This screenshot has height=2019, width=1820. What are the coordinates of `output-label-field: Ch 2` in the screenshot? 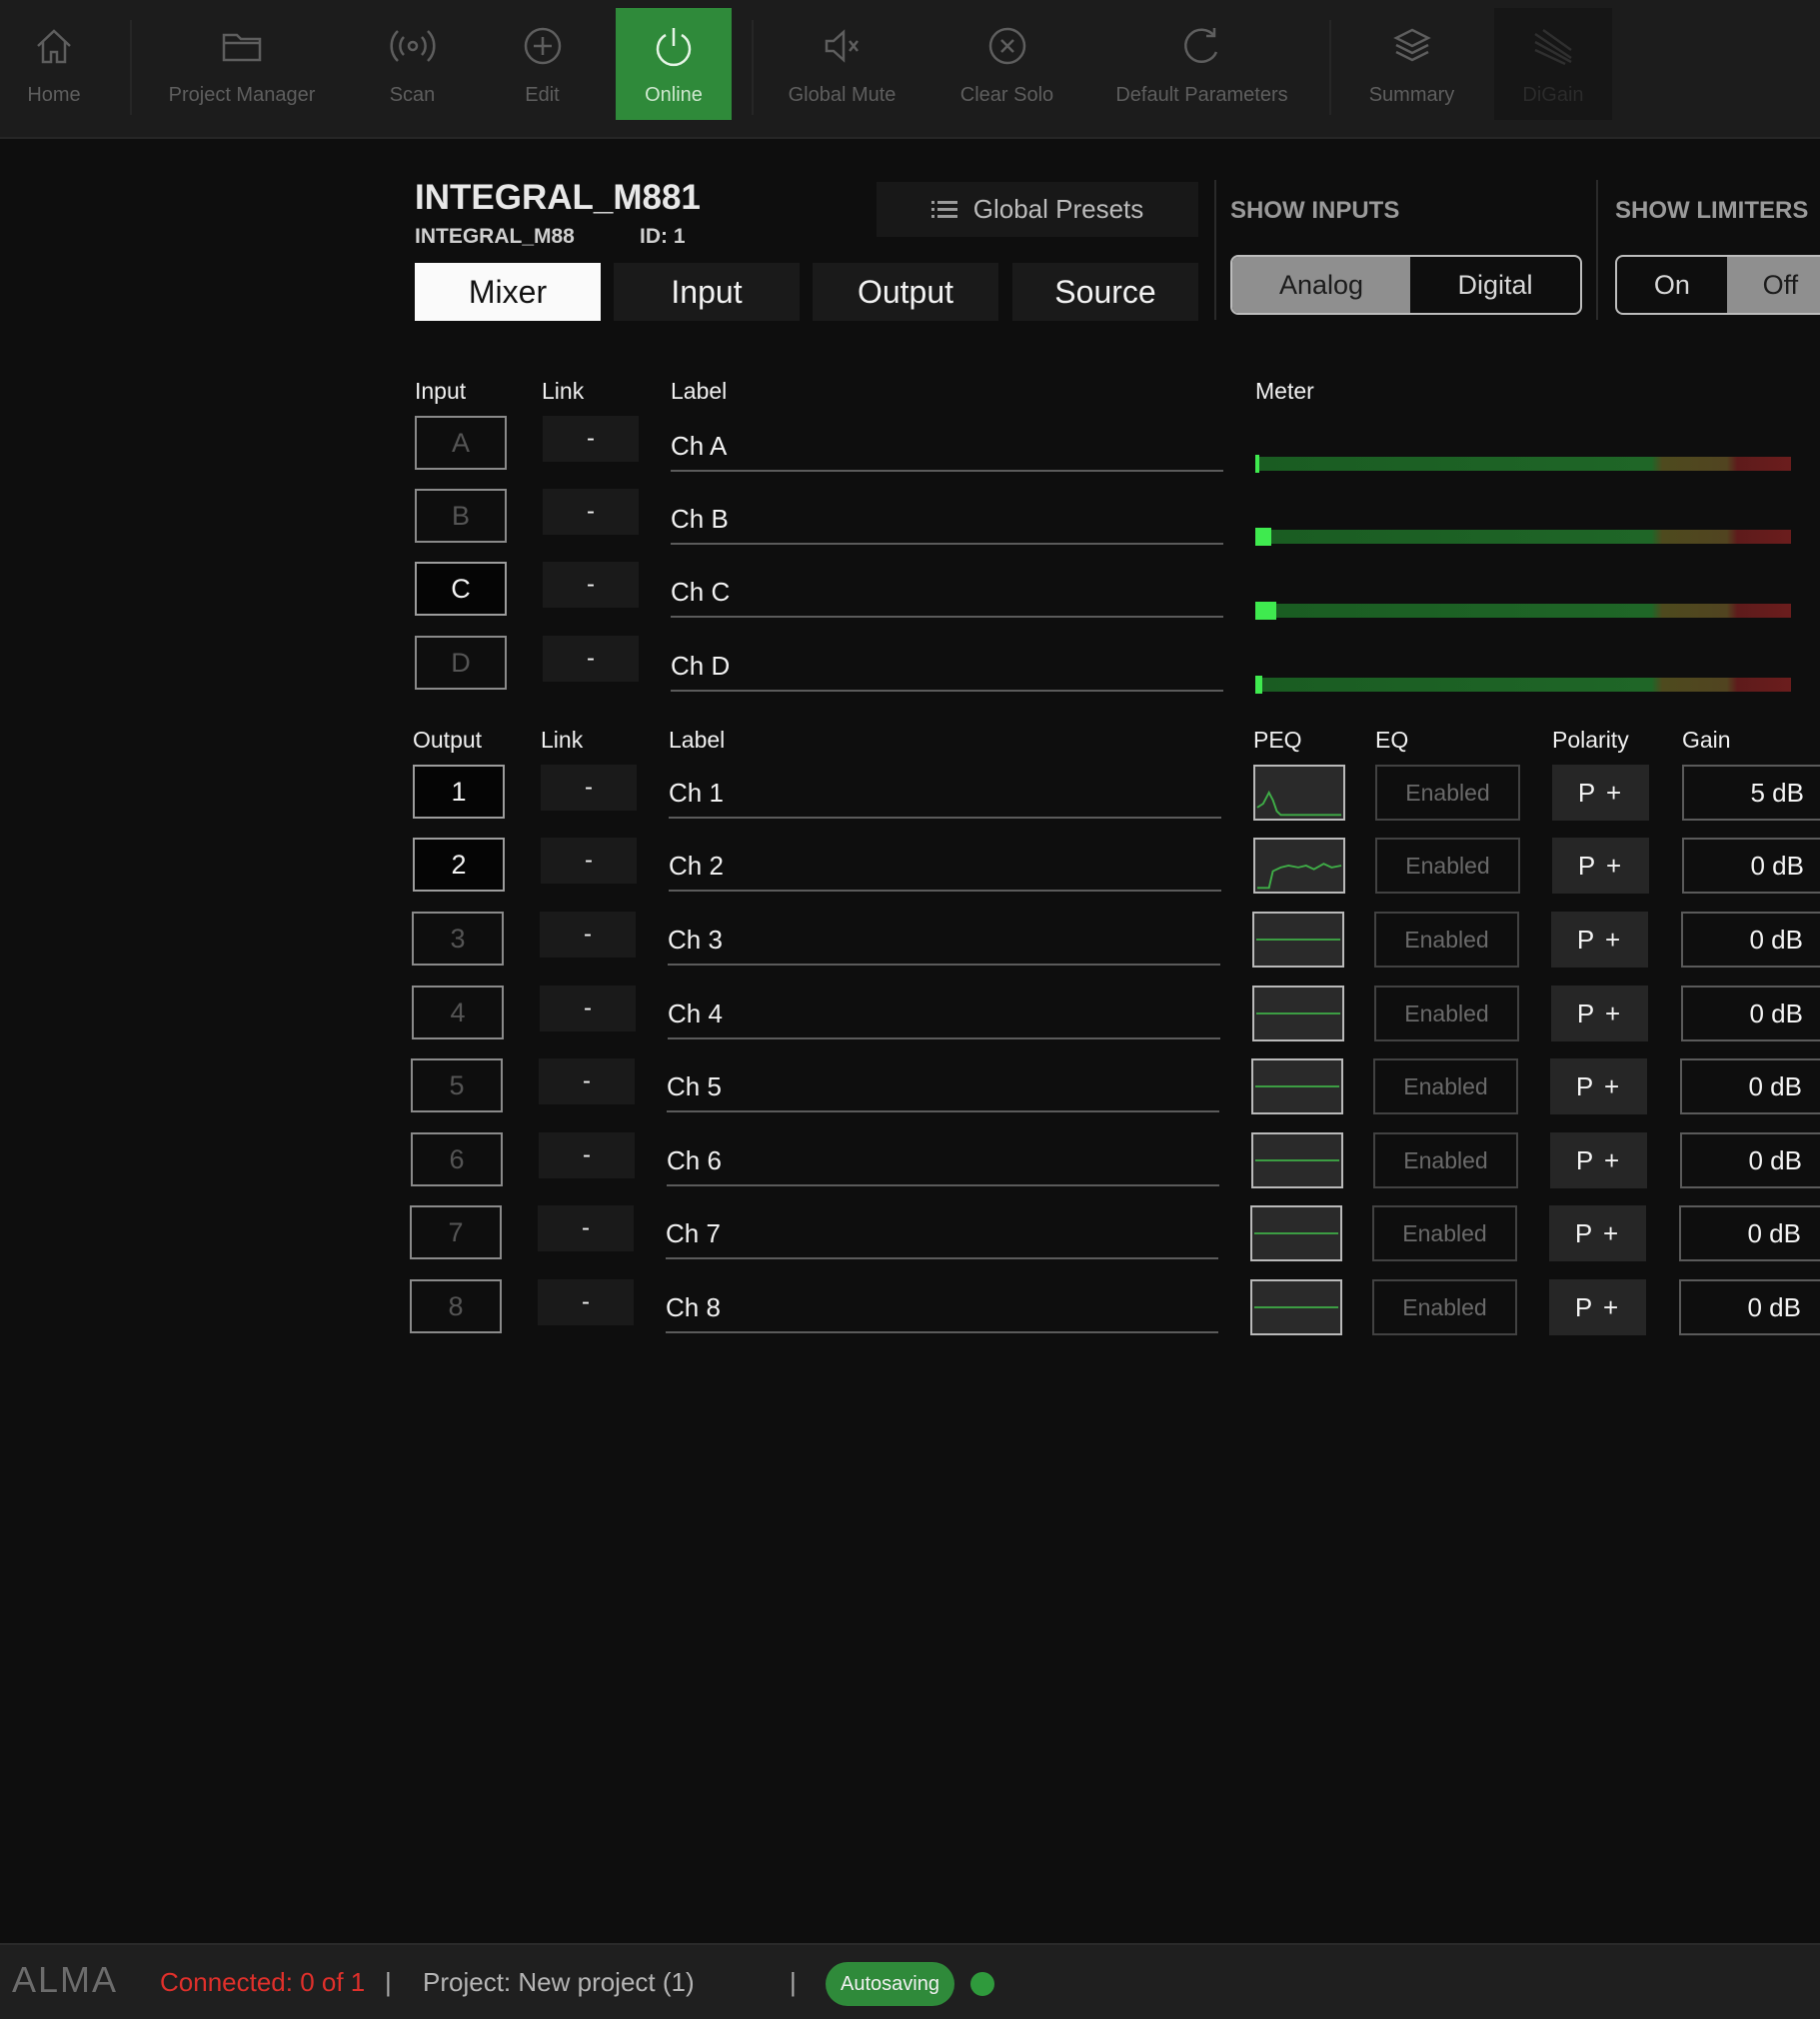 It's located at (945, 868).